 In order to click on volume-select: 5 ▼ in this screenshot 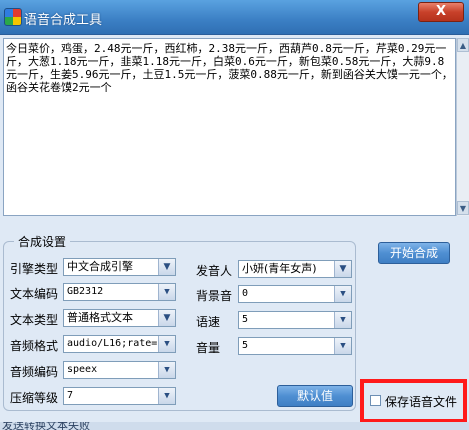, I will do `click(295, 346)`.